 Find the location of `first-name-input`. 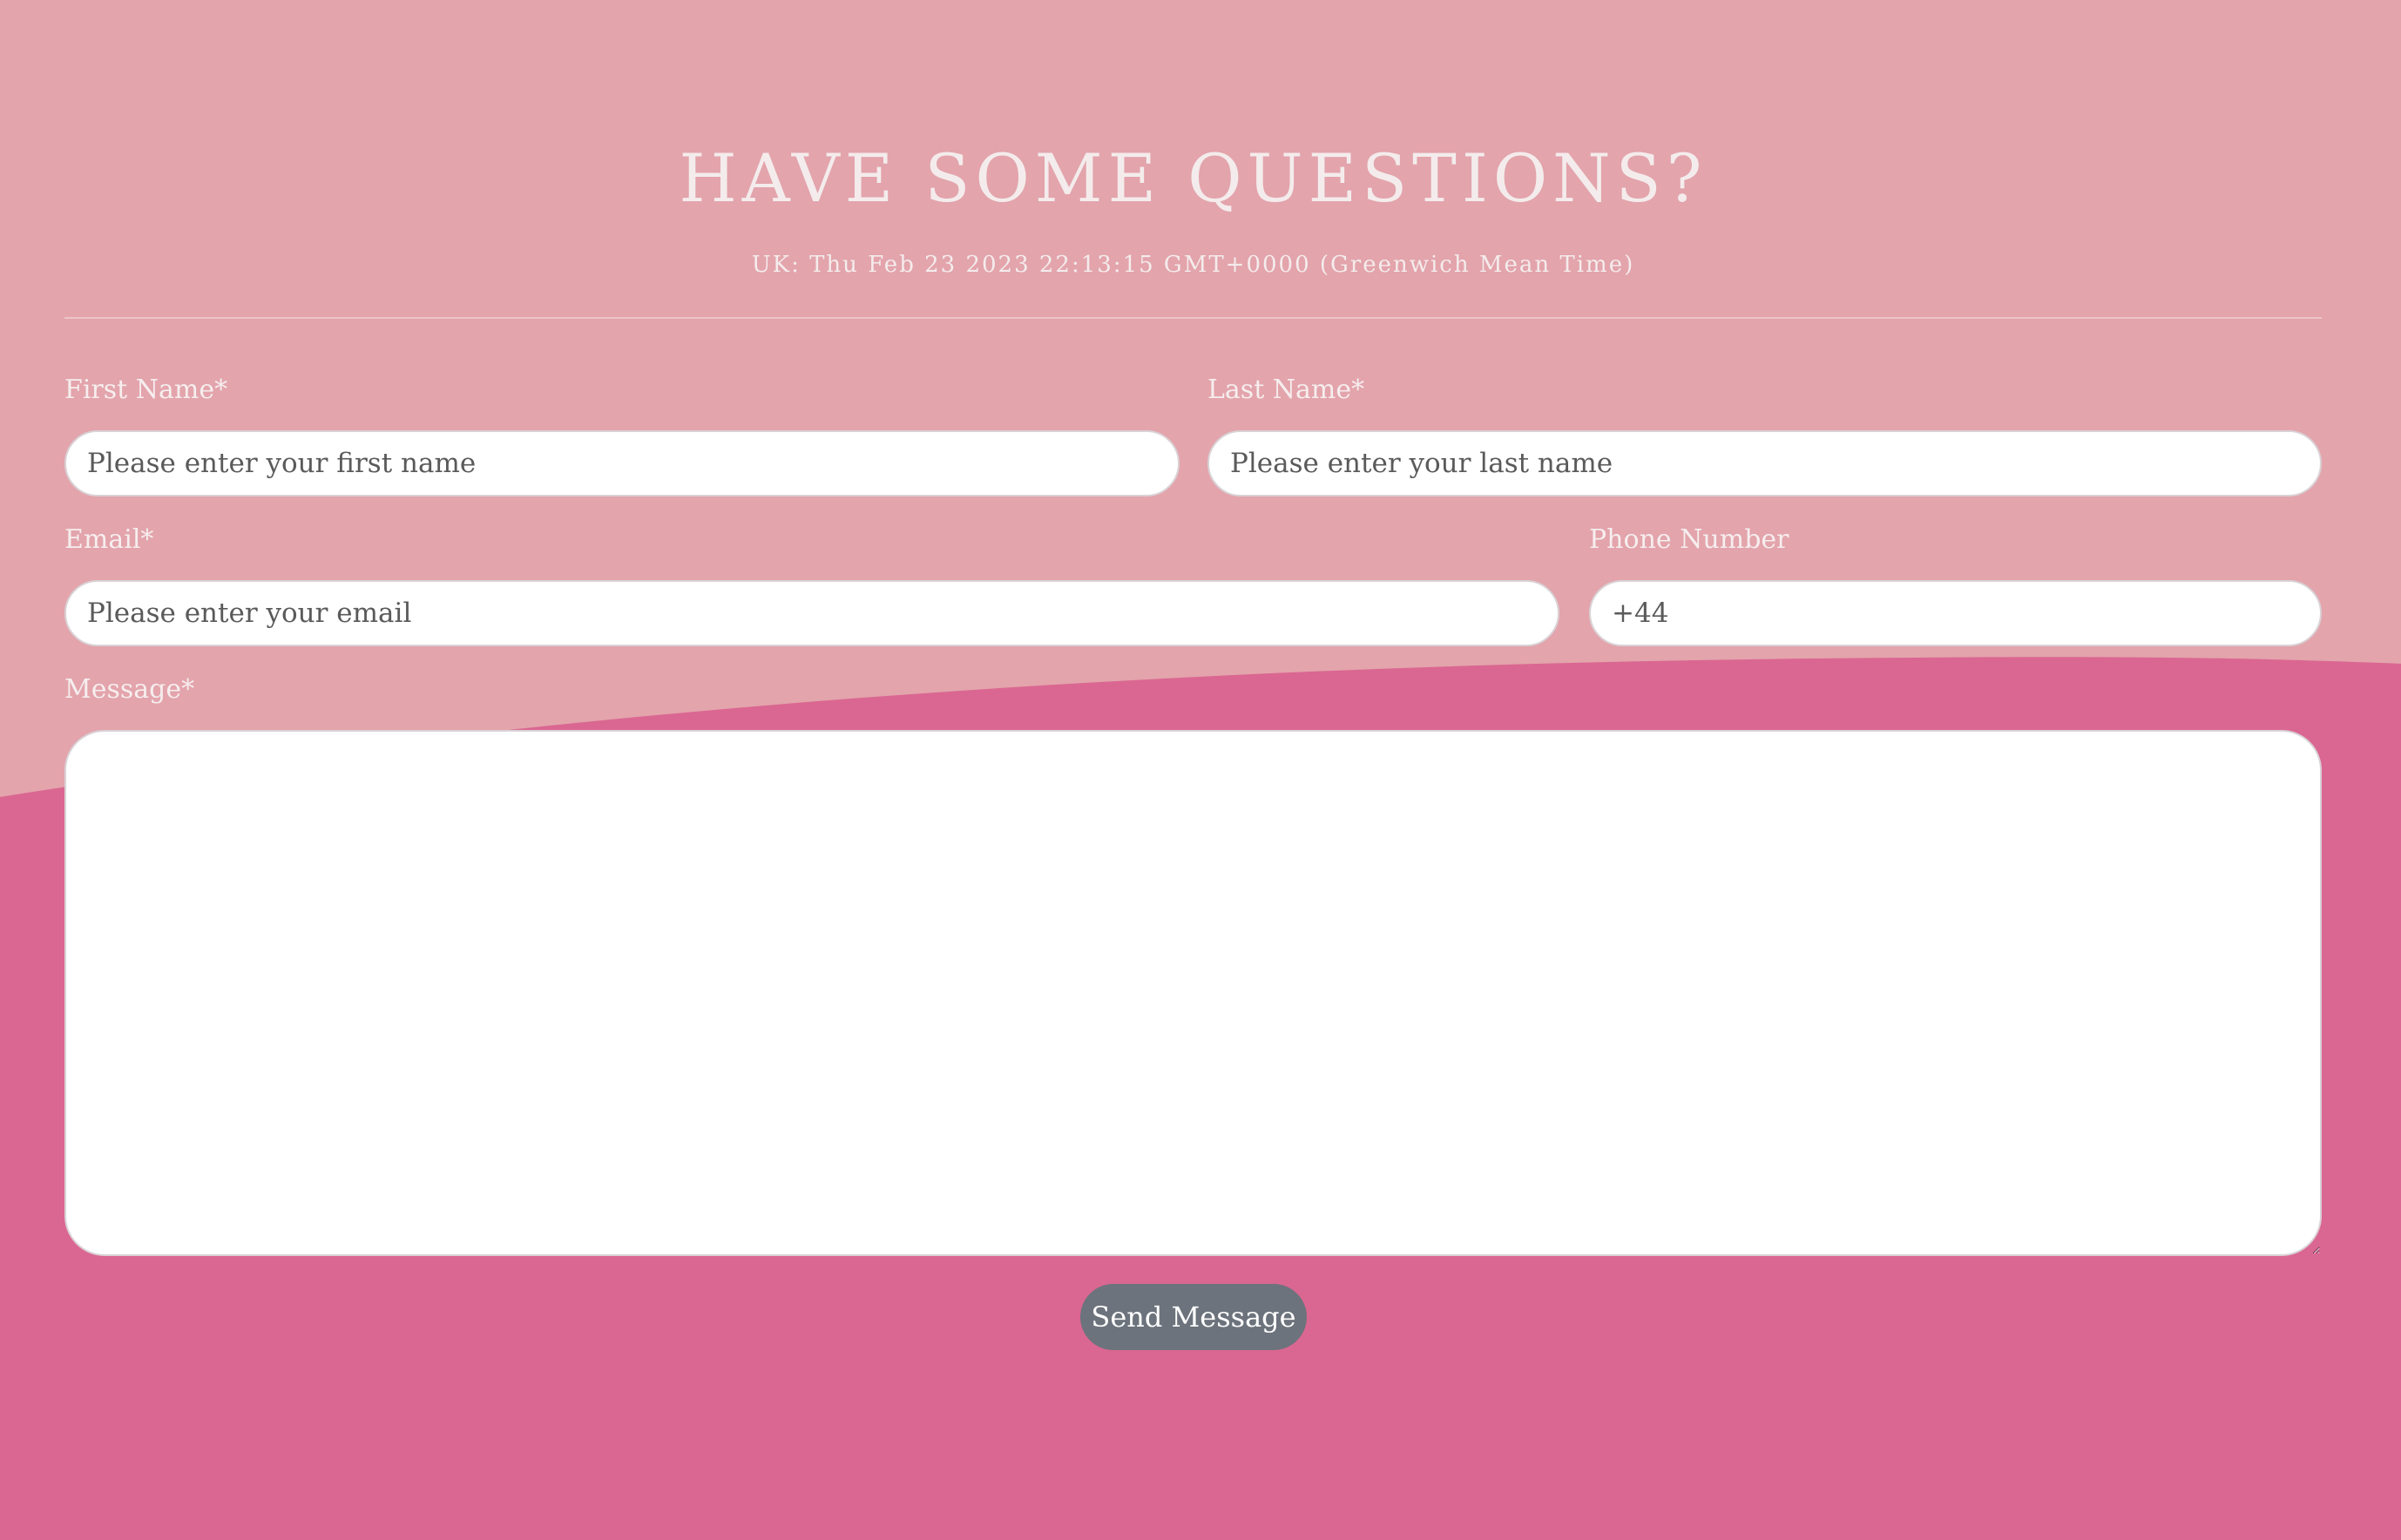

first-name-input is located at coordinates (622, 463).